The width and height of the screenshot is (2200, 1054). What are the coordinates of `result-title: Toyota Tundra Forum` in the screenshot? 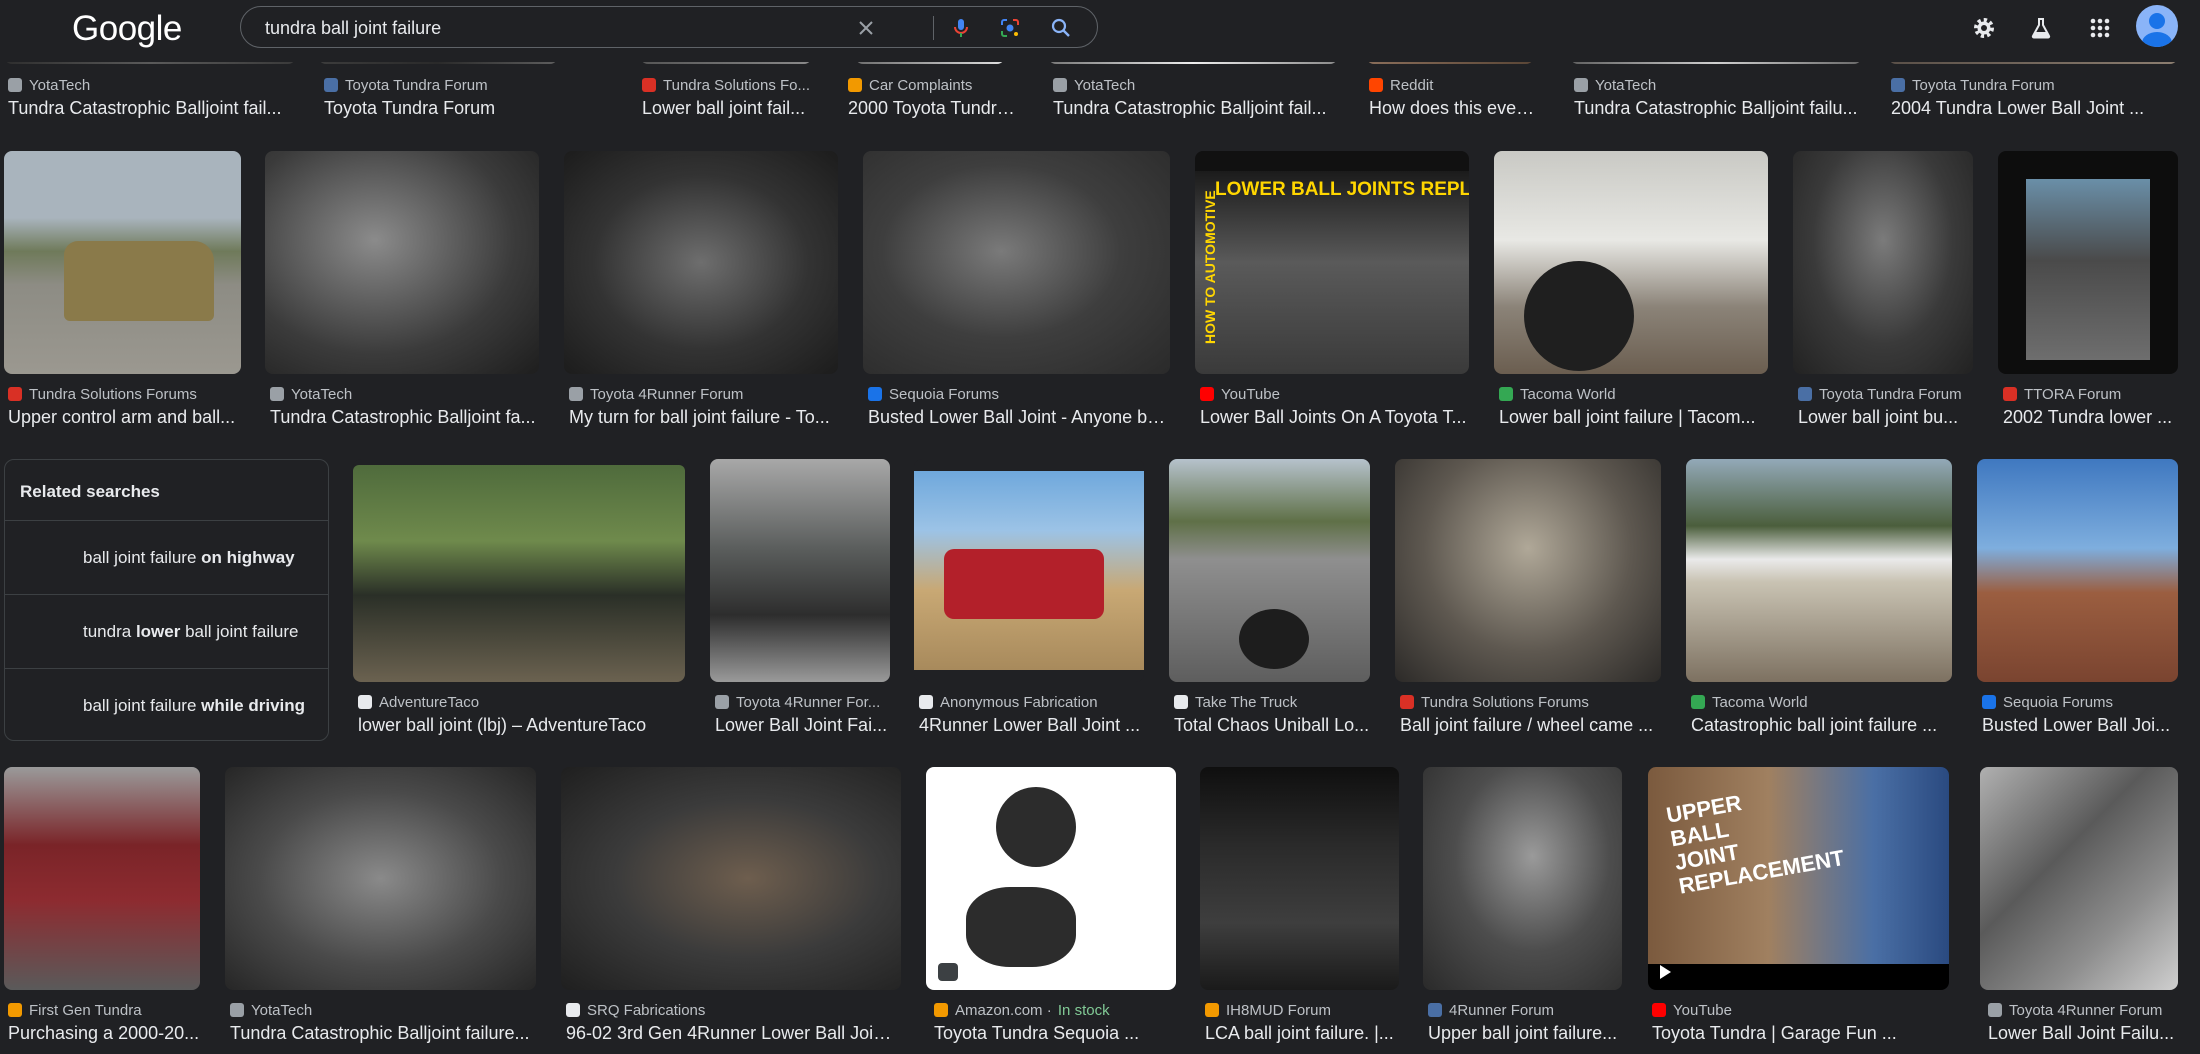 It's located at (444, 109).